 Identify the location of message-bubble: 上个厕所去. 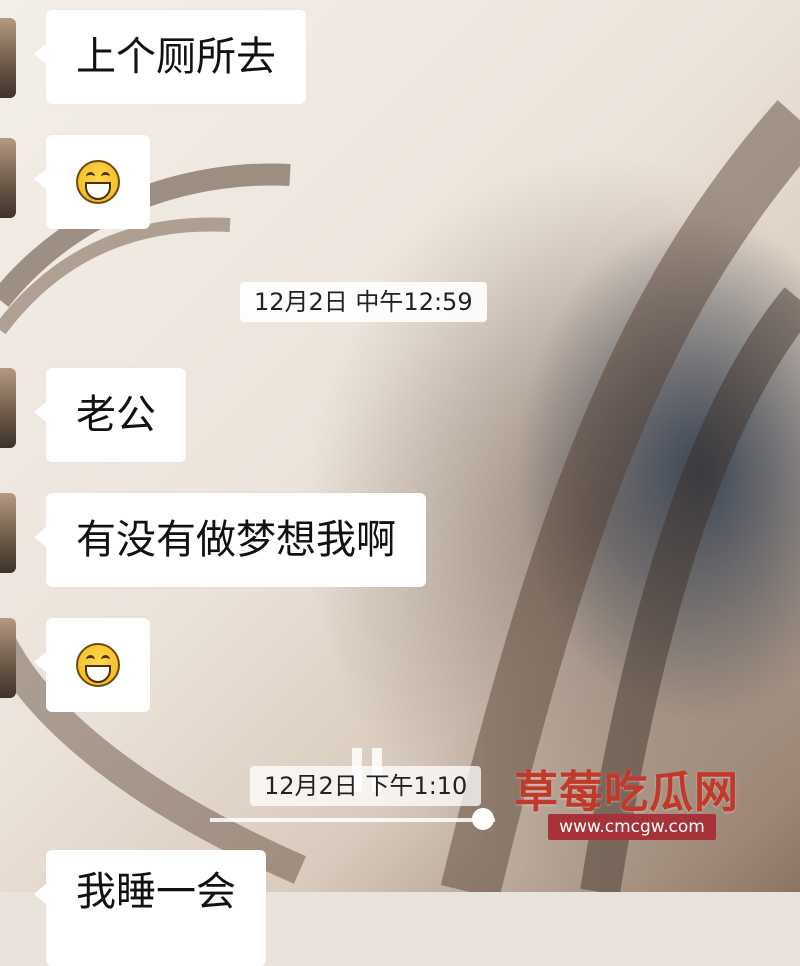
(170, 57).